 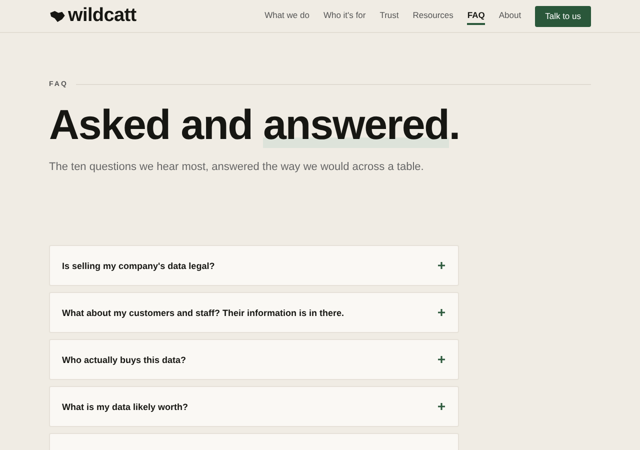 What do you see at coordinates (139, 265) in the screenshot?
I see `faq-question: Is selling my company's data legal?` at bounding box center [139, 265].